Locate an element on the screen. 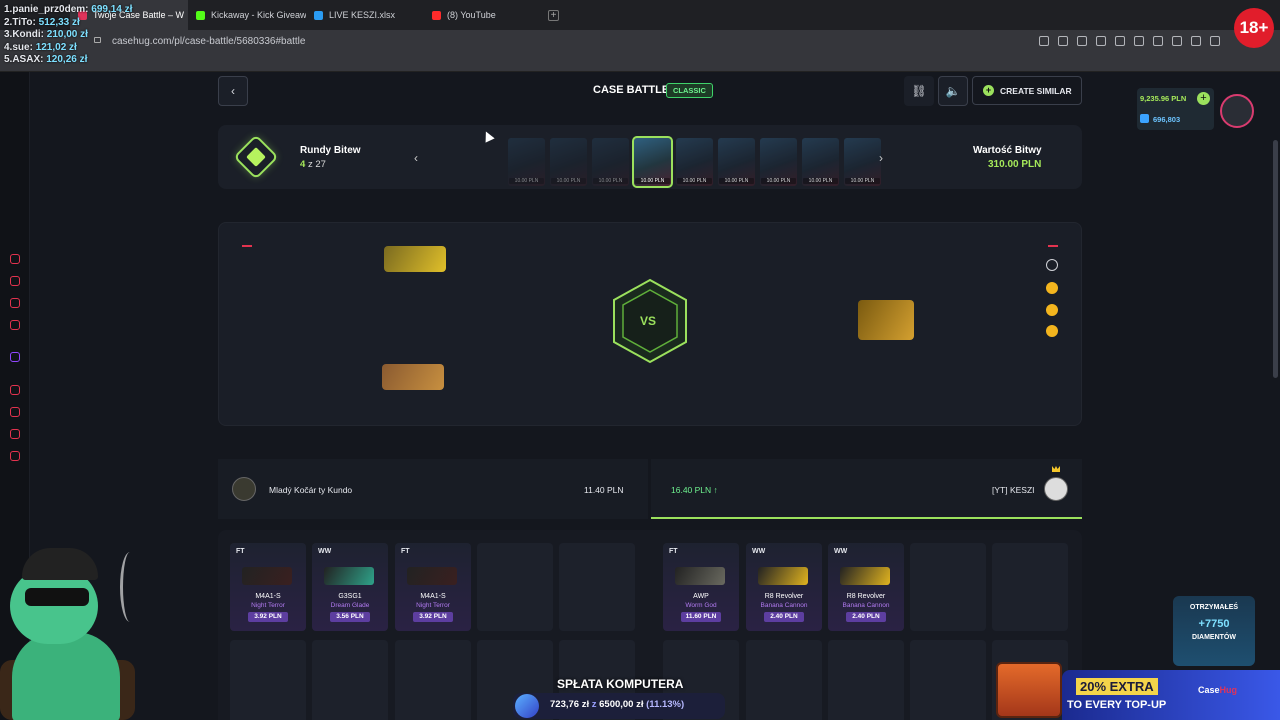 The width and height of the screenshot is (1280, 720). donation-sep: z is located at coordinates (594, 704).